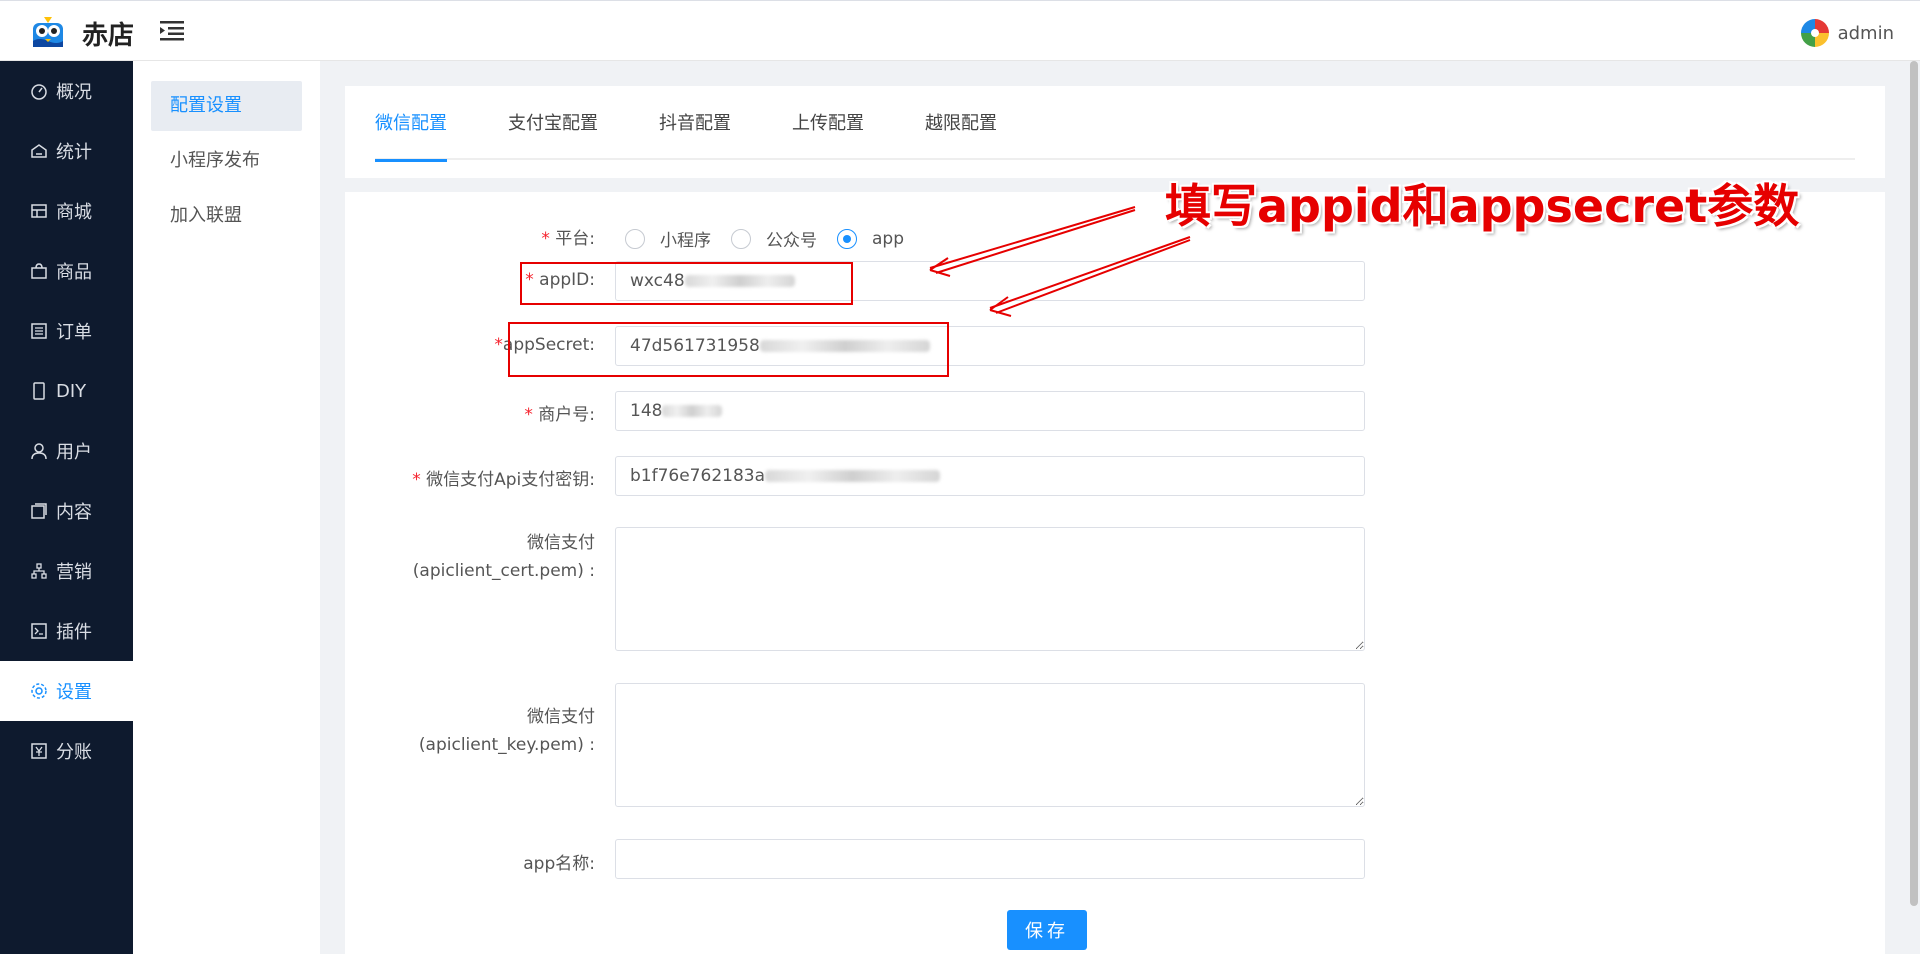 Image resolution: width=1920 pixels, height=954 pixels. I want to click on stats-icon, so click(39, 151).